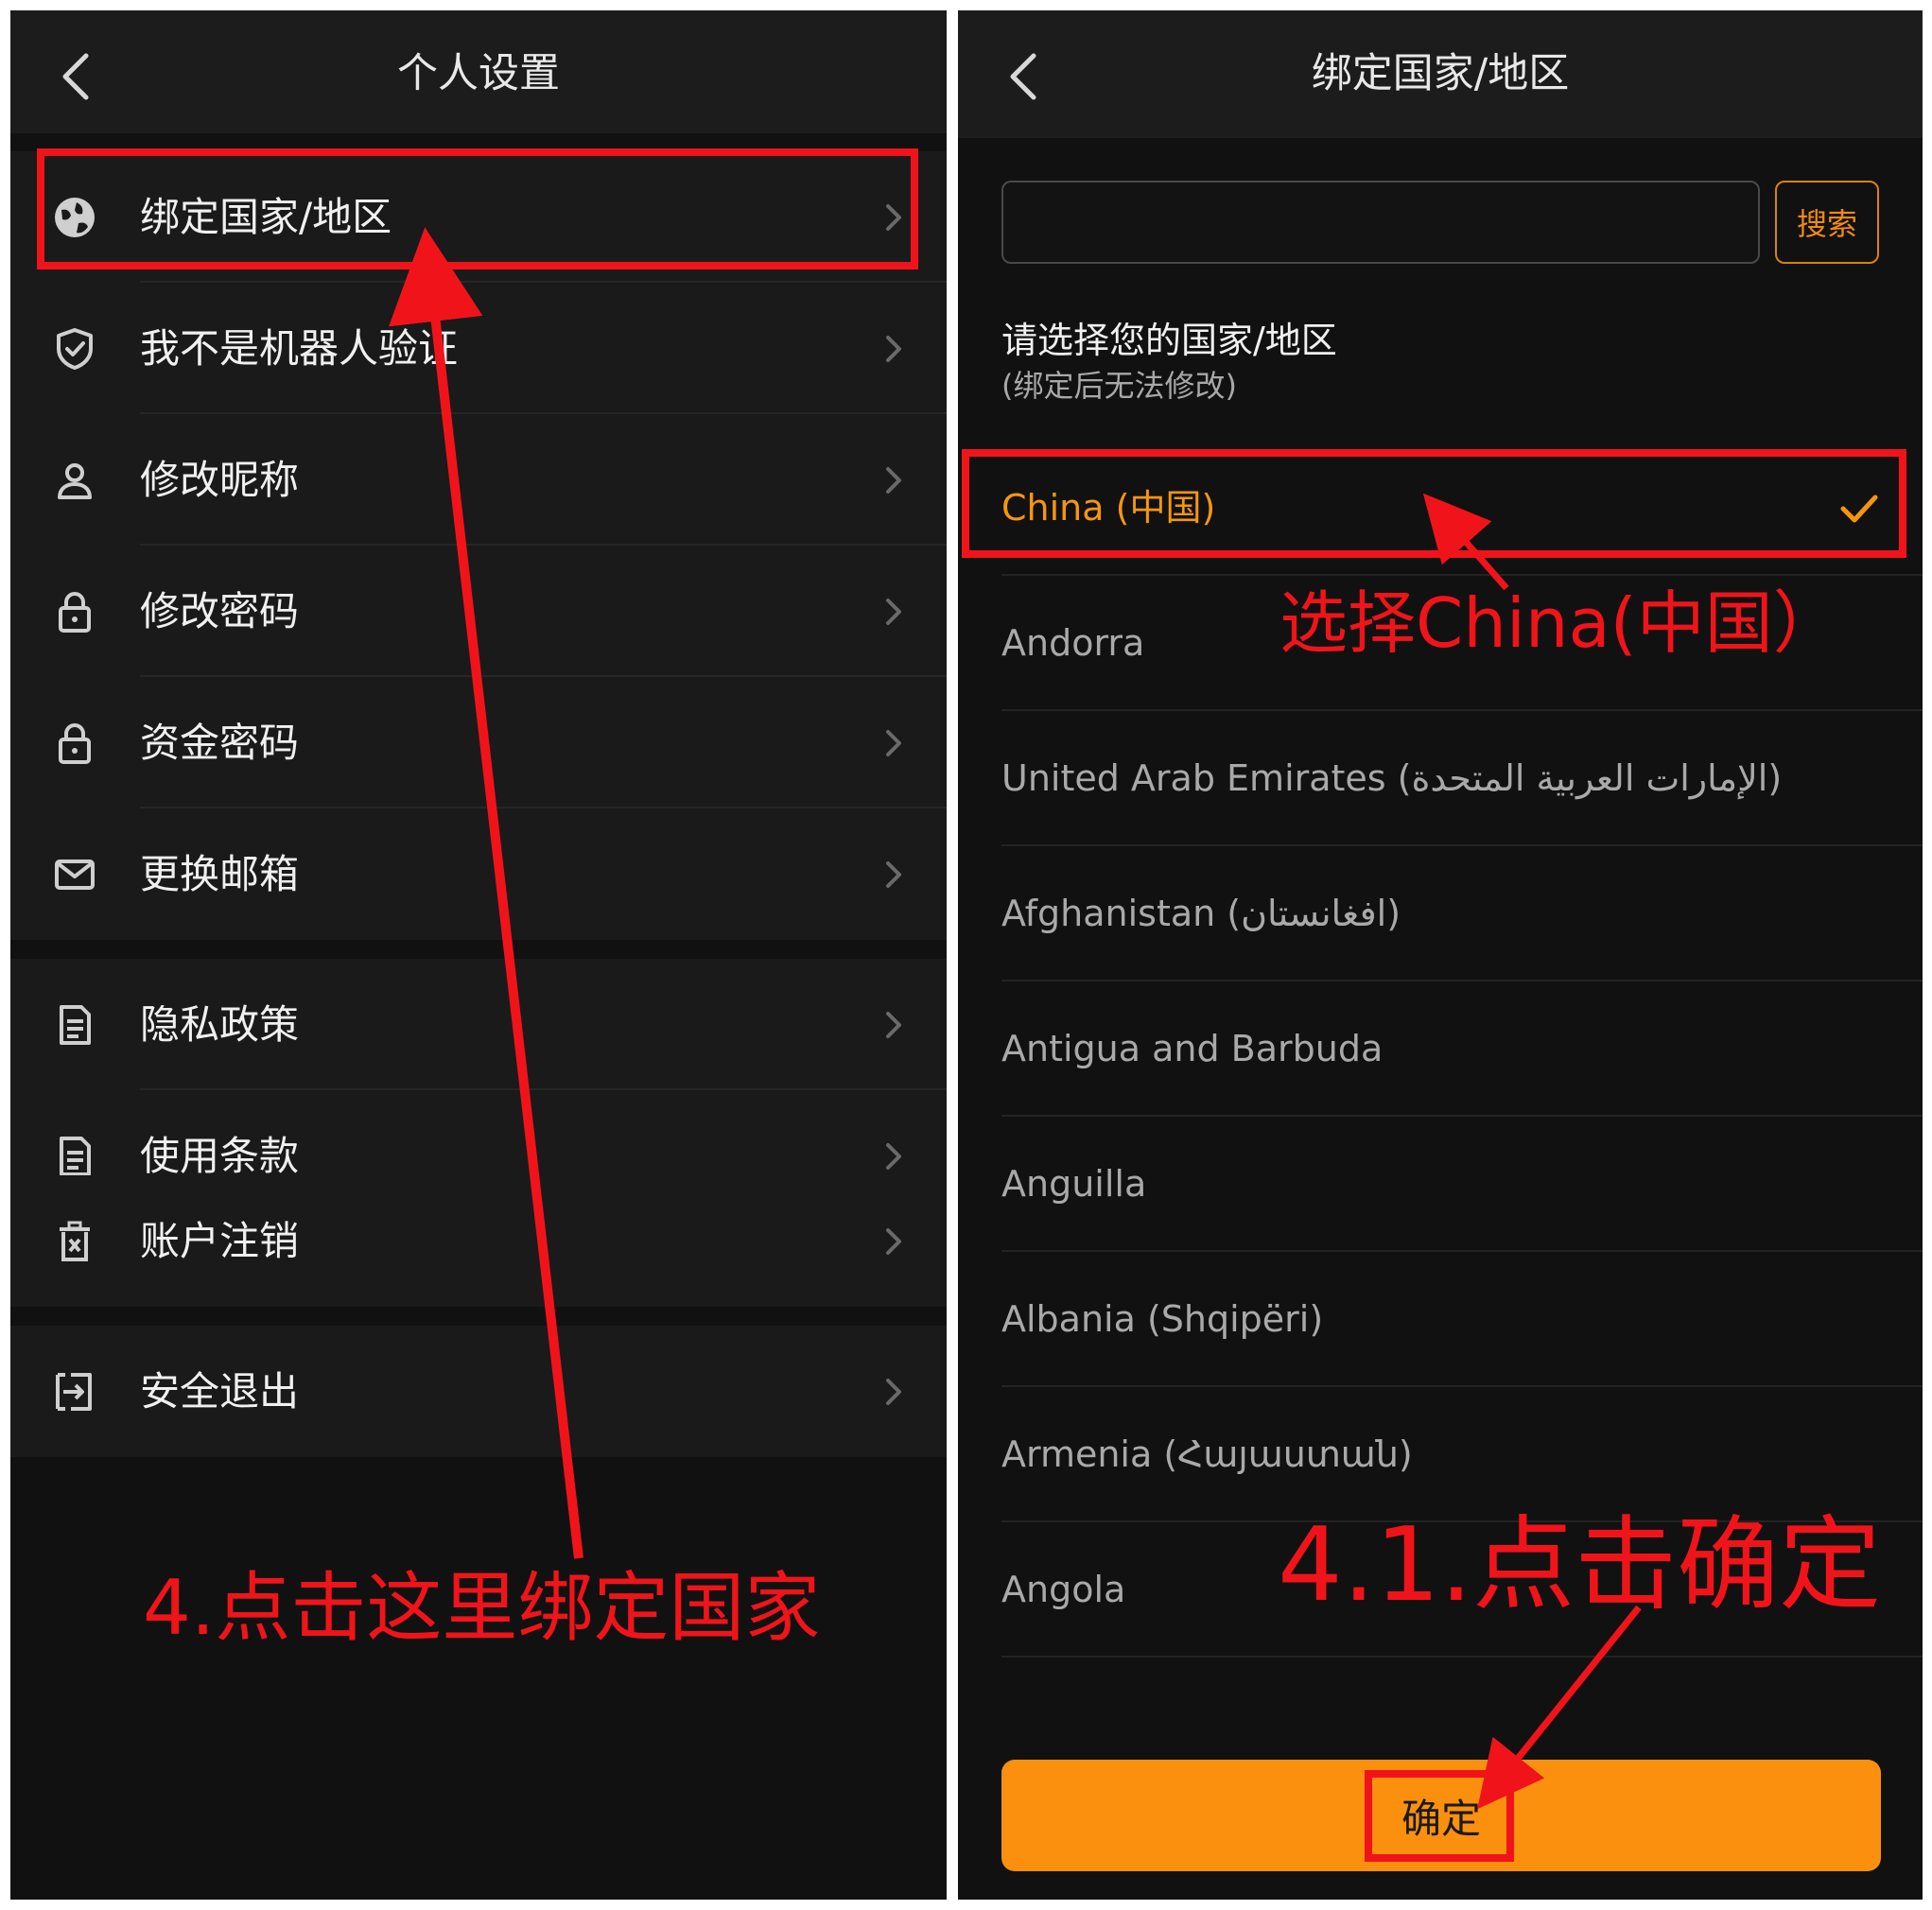 This screenshot has width=1932, height=1910. I want to click on country-name: Albania (Shqipëri), so click(1162, 1319).